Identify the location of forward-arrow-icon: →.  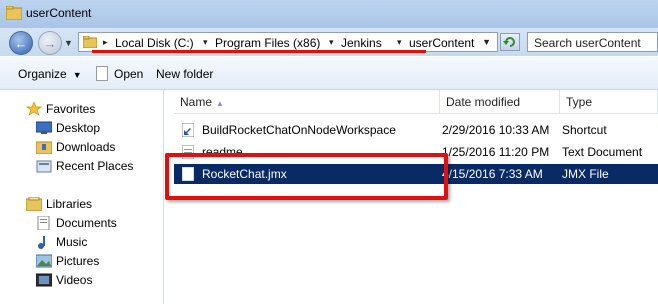
(50, 43).